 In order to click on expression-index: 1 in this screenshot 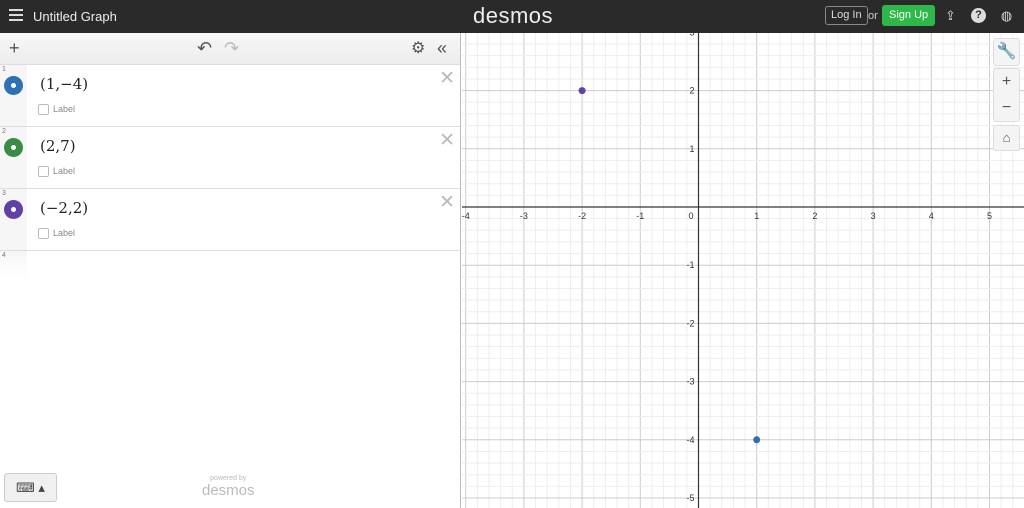, I will do `click(4, 69)`.